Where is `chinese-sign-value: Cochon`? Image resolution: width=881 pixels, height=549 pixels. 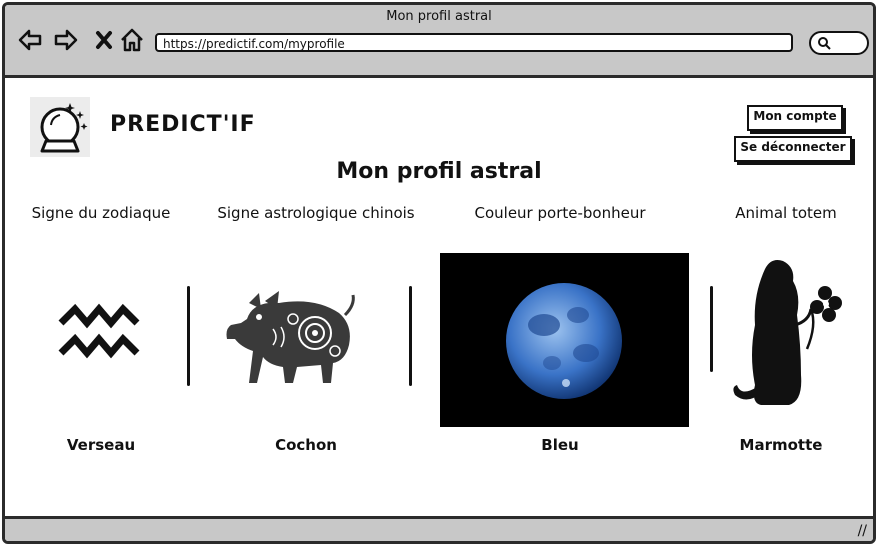 chinese-sign-value: Cochon is located at coordinates (306, 445).